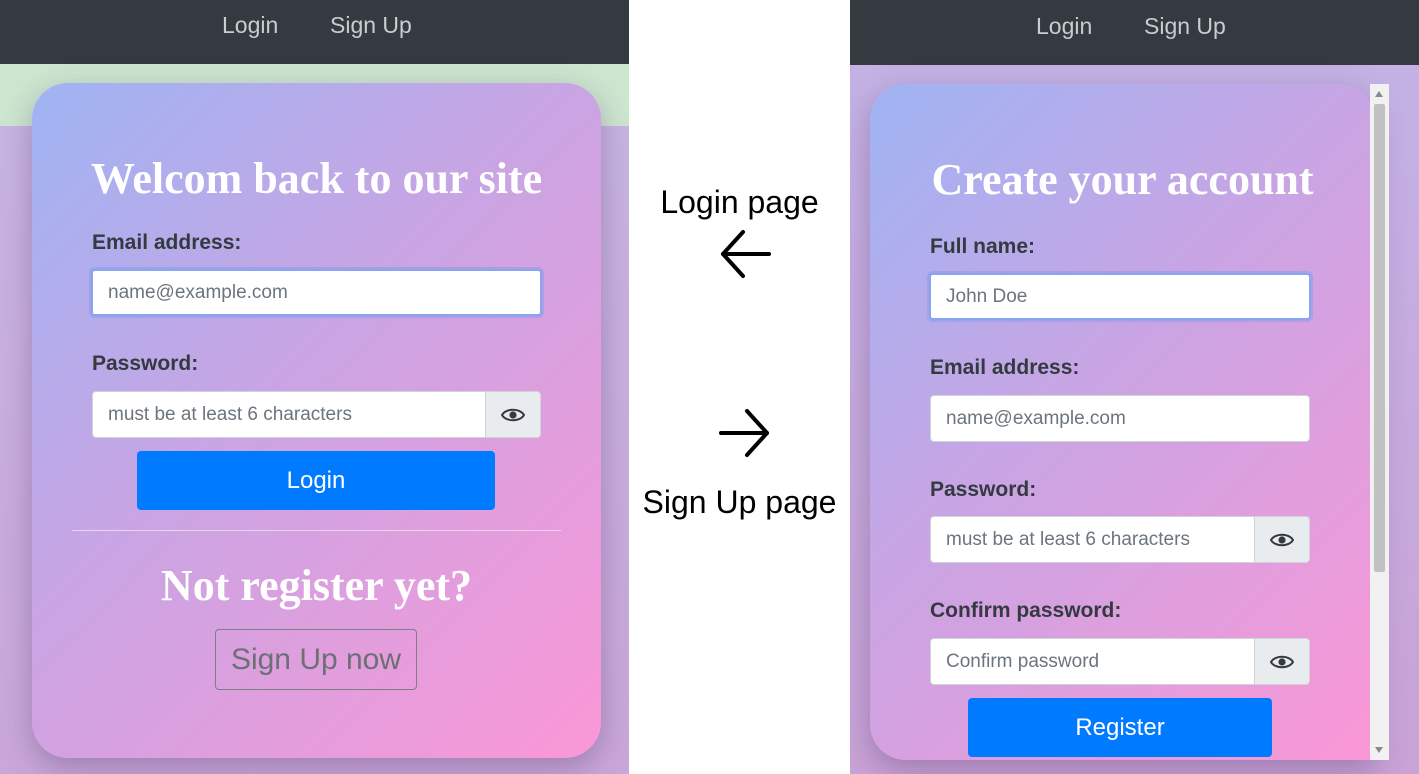 The width and height of the screenshot is (1419, 774). What do you see at coordinates (316, 178) in the screenshot?
I see `login-heading: Welcom back to our site` at bounding box center [316, 178].